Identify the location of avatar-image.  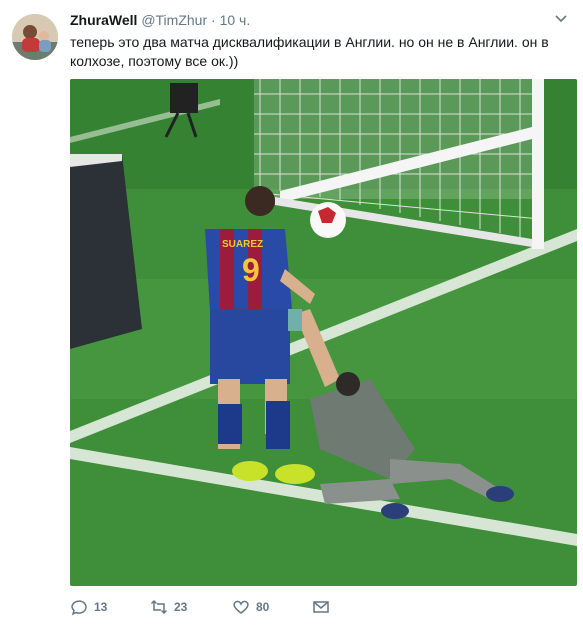
(35, 37).